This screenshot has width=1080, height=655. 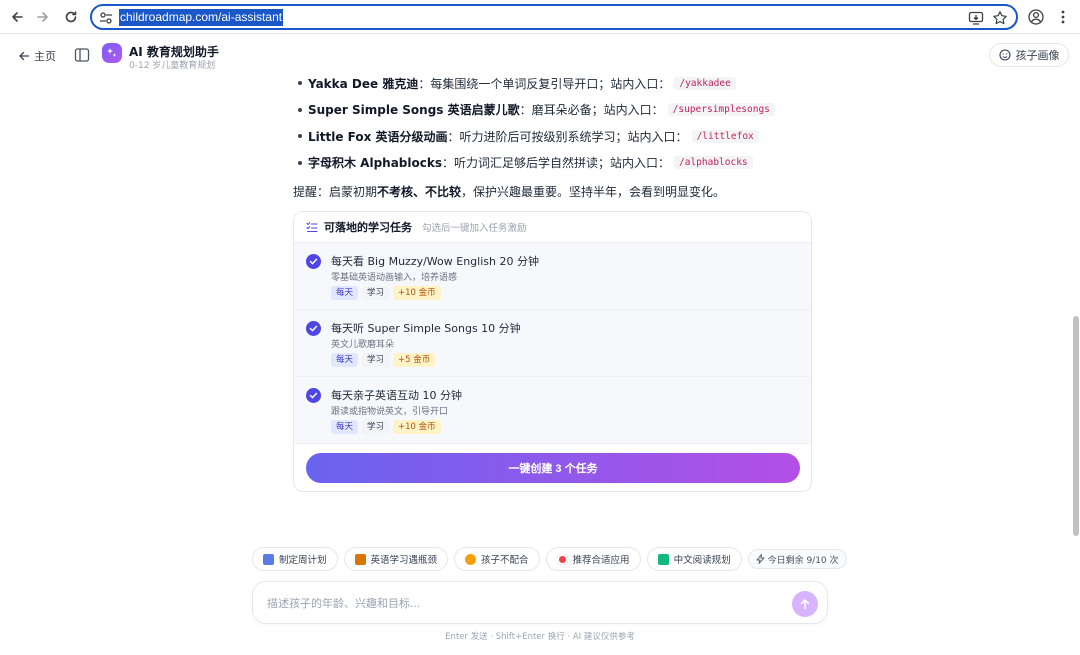 What do you see at coordinates (803, 560) in the screenshot?
I see `quota-text: 今日剩余 9/10 次` at bounding box center [803, 560].